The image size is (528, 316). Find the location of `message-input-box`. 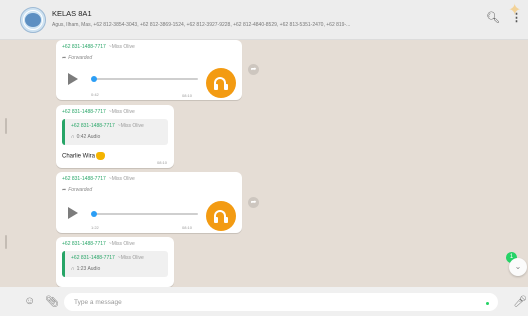

message-input-box is located at coordinates (281, 302).